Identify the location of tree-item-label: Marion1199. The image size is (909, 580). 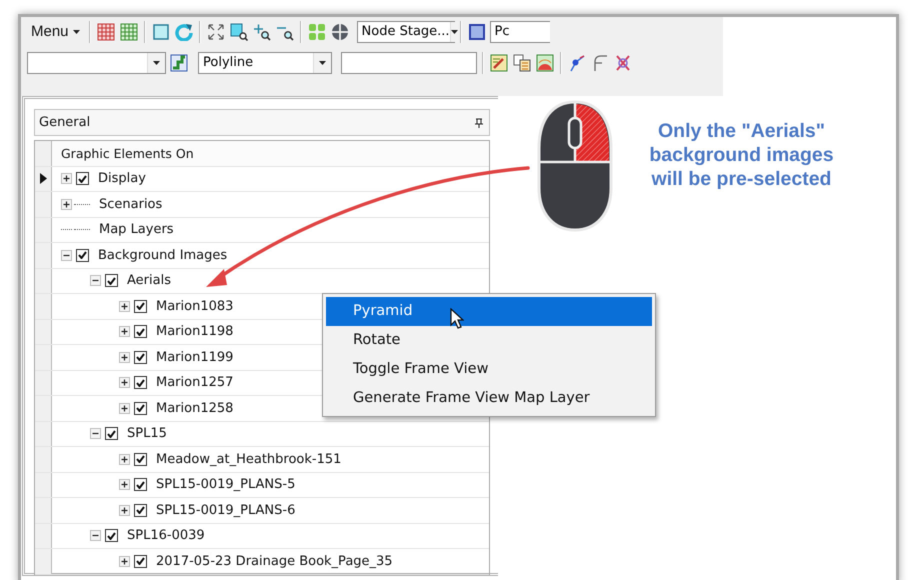
(195, 357).